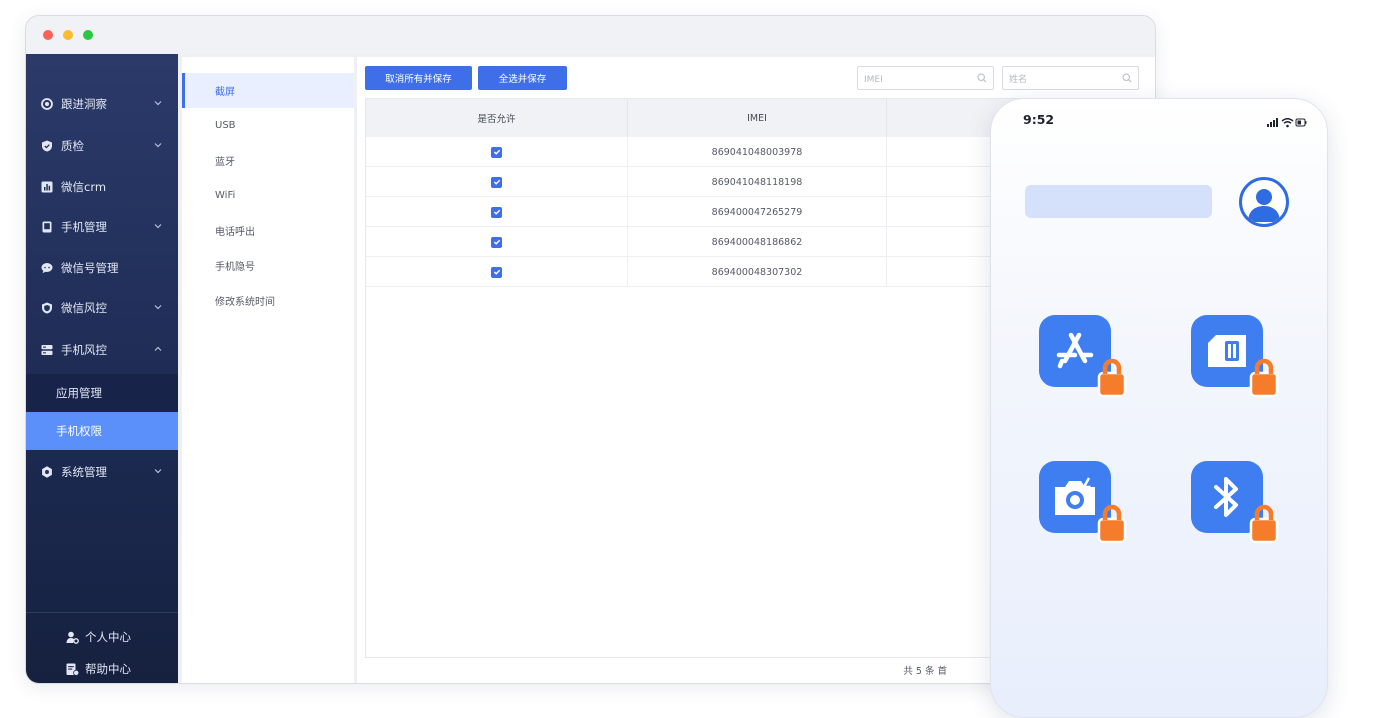 The image size is (1380, 718). Describe the element at coordinates (48, 35) in the screenshot. I see `close-window-button` at that location.